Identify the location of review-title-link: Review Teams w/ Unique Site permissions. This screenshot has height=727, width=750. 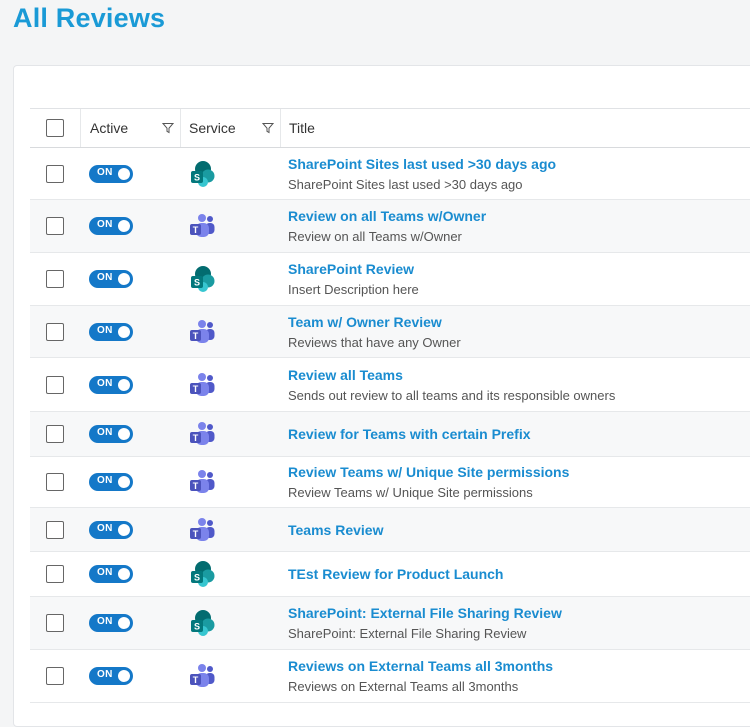
(428, 472).